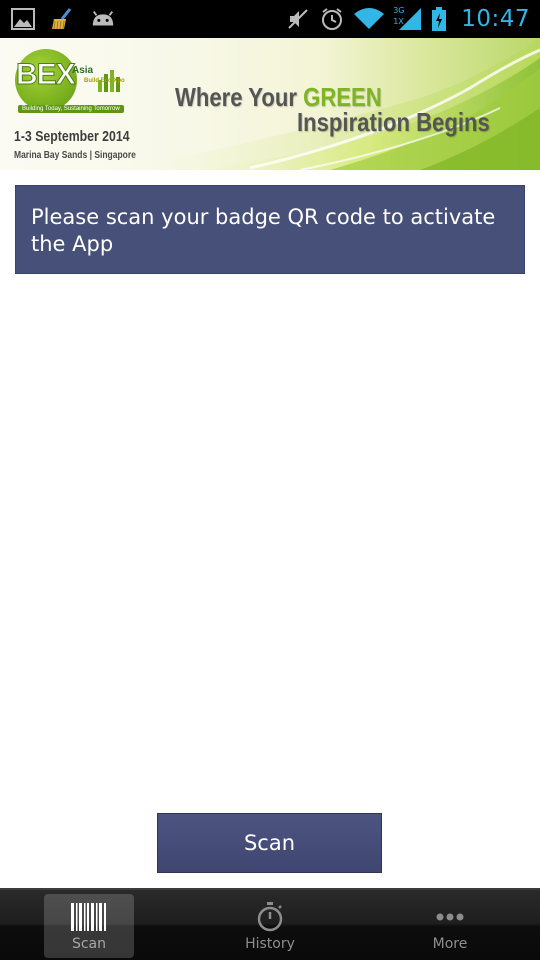 The height and width of the screenshot is (960, 540). I want to click on bottom-tab-bar: Scan History More, so click(270, 924).